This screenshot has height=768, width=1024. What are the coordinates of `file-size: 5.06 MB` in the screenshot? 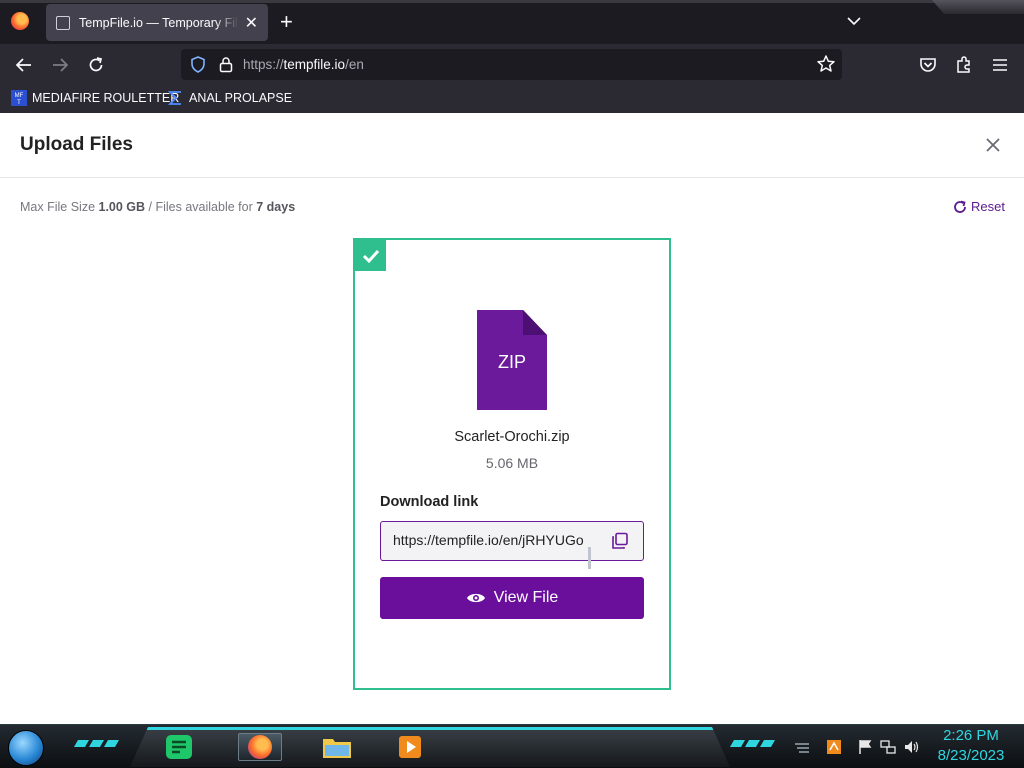 It's located at (512, 463).